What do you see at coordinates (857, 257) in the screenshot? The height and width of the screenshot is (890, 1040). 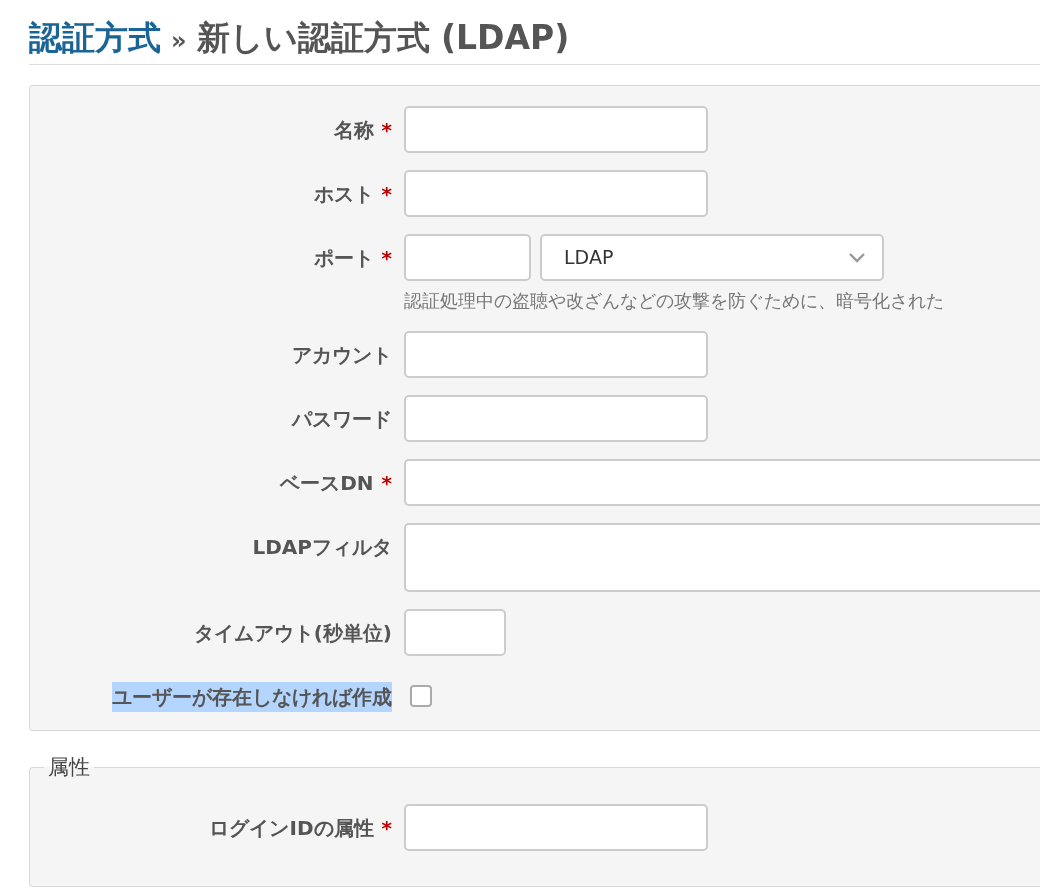 I see `chevron-down-icon` at bounding box center [857, 257].